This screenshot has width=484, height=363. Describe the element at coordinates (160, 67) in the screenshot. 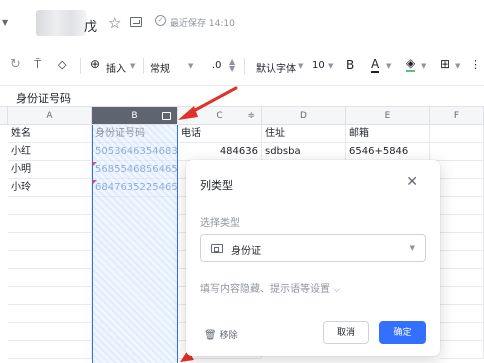

I see `number-format-select: 常规` at that location.